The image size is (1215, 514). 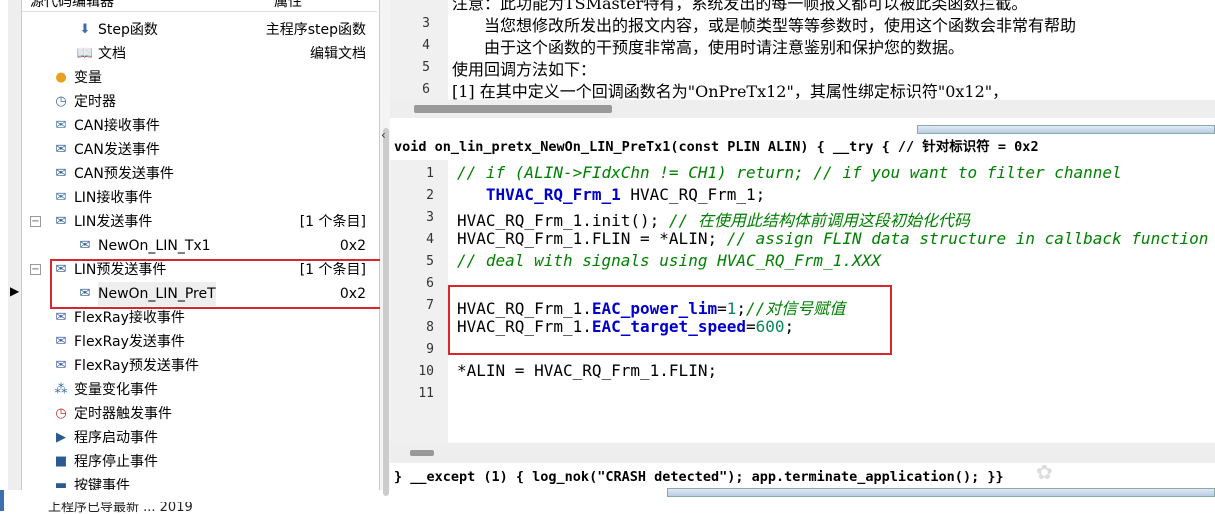 I want to click on header-name: 源代码编辑器, so click(x=72, y=5).